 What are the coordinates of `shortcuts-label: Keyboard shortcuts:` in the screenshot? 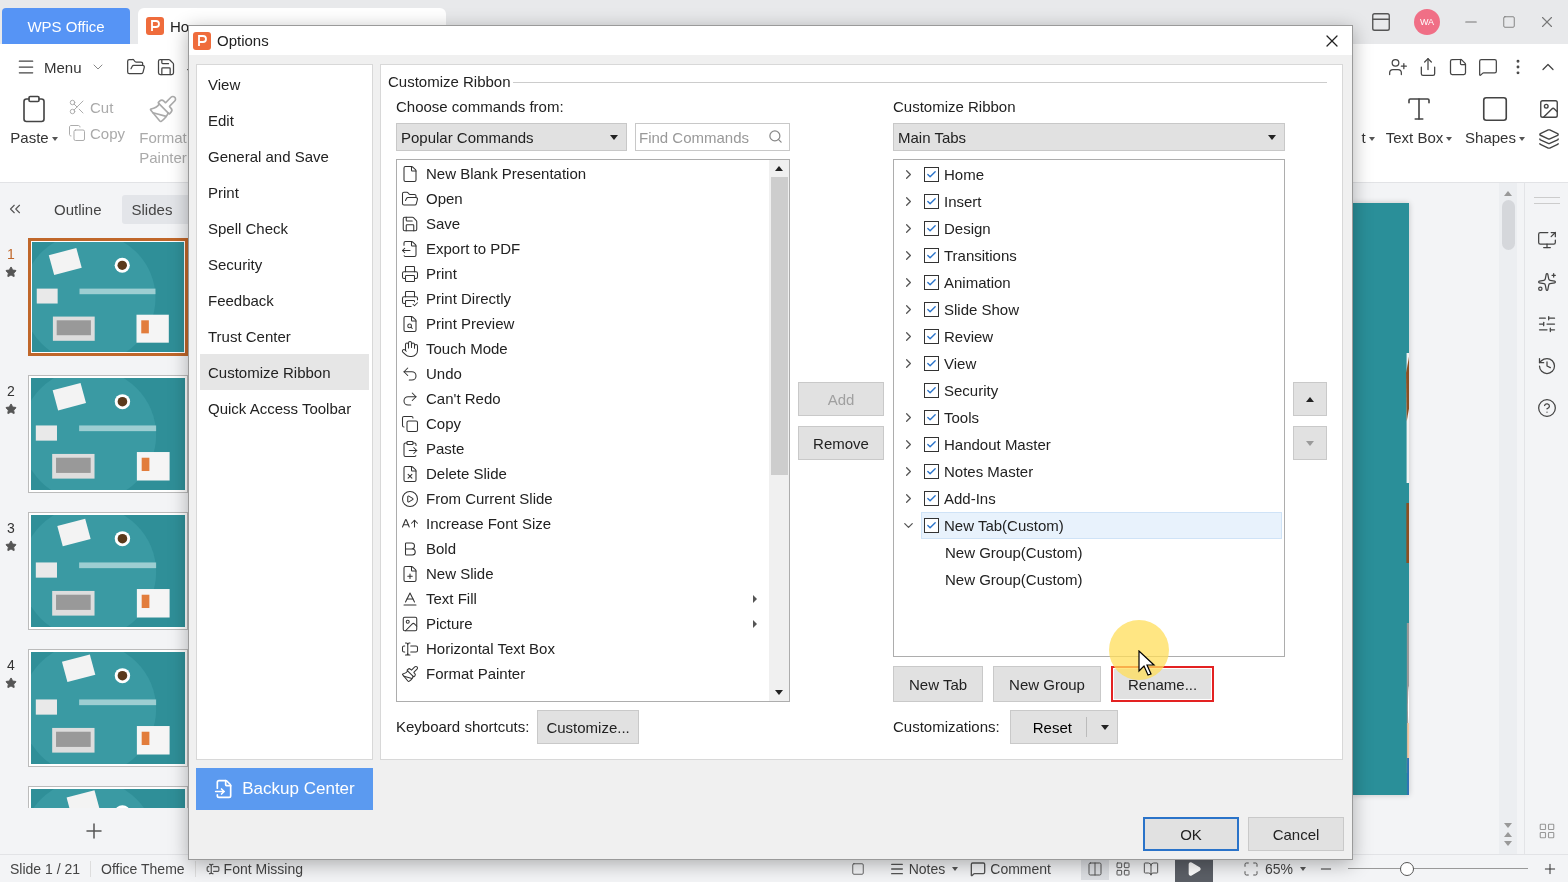 It's located at (463, 727).